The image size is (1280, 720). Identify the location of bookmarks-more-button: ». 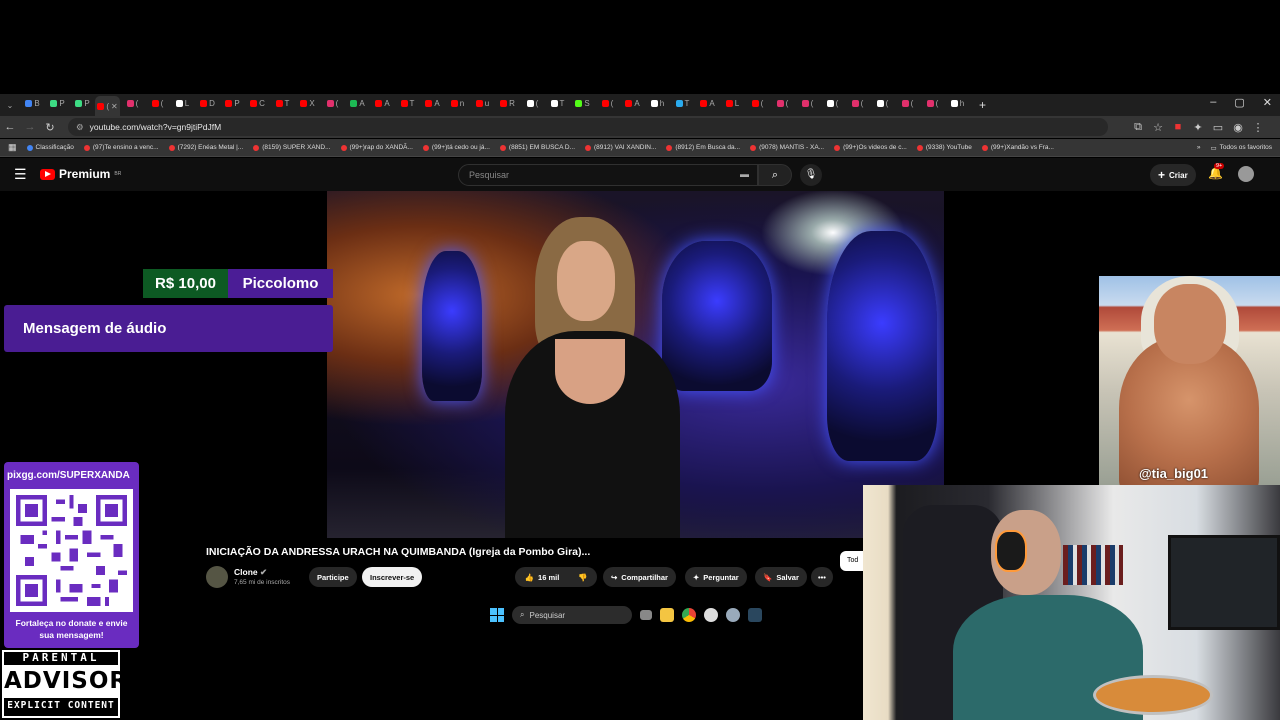
(1199, 147).